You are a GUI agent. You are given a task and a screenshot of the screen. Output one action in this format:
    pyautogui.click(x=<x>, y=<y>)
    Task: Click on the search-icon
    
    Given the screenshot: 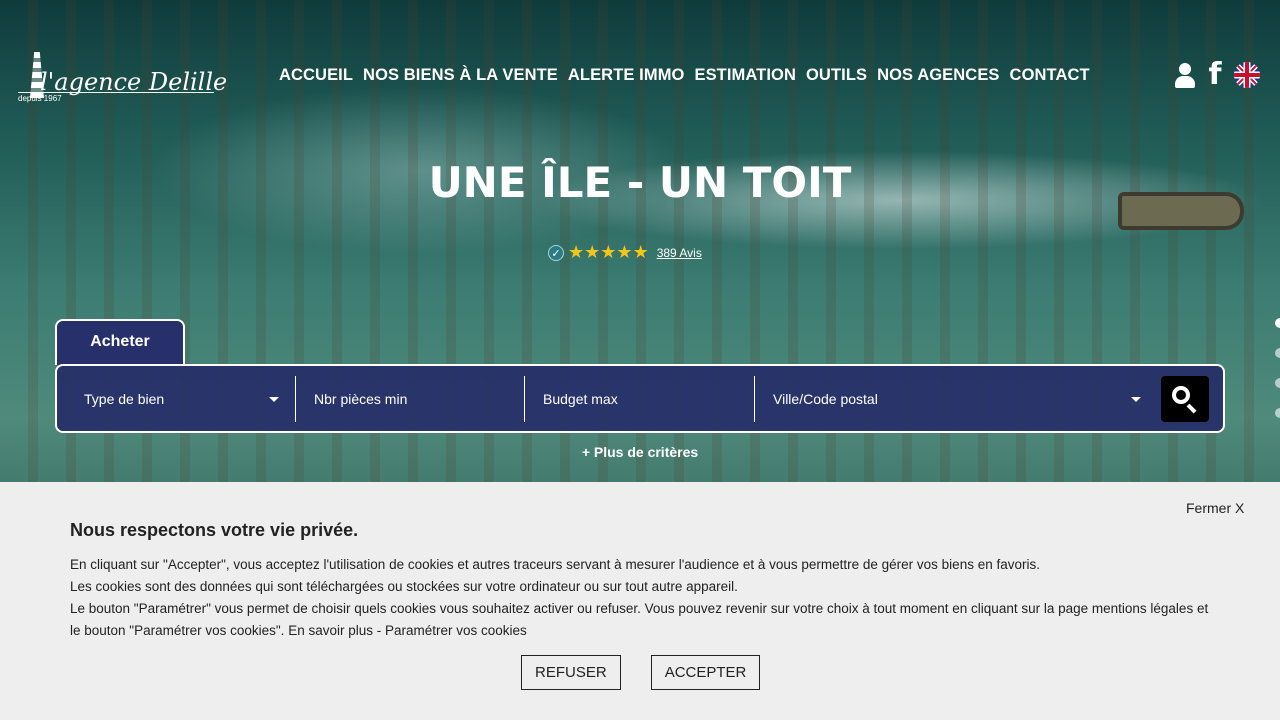 What is the action you would take?
    pyautogui.click(x=1181, y=395)
    